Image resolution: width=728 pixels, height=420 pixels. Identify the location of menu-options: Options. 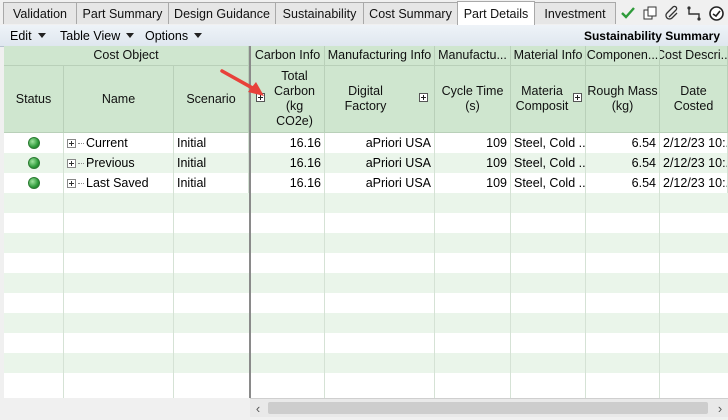
(174, 35).